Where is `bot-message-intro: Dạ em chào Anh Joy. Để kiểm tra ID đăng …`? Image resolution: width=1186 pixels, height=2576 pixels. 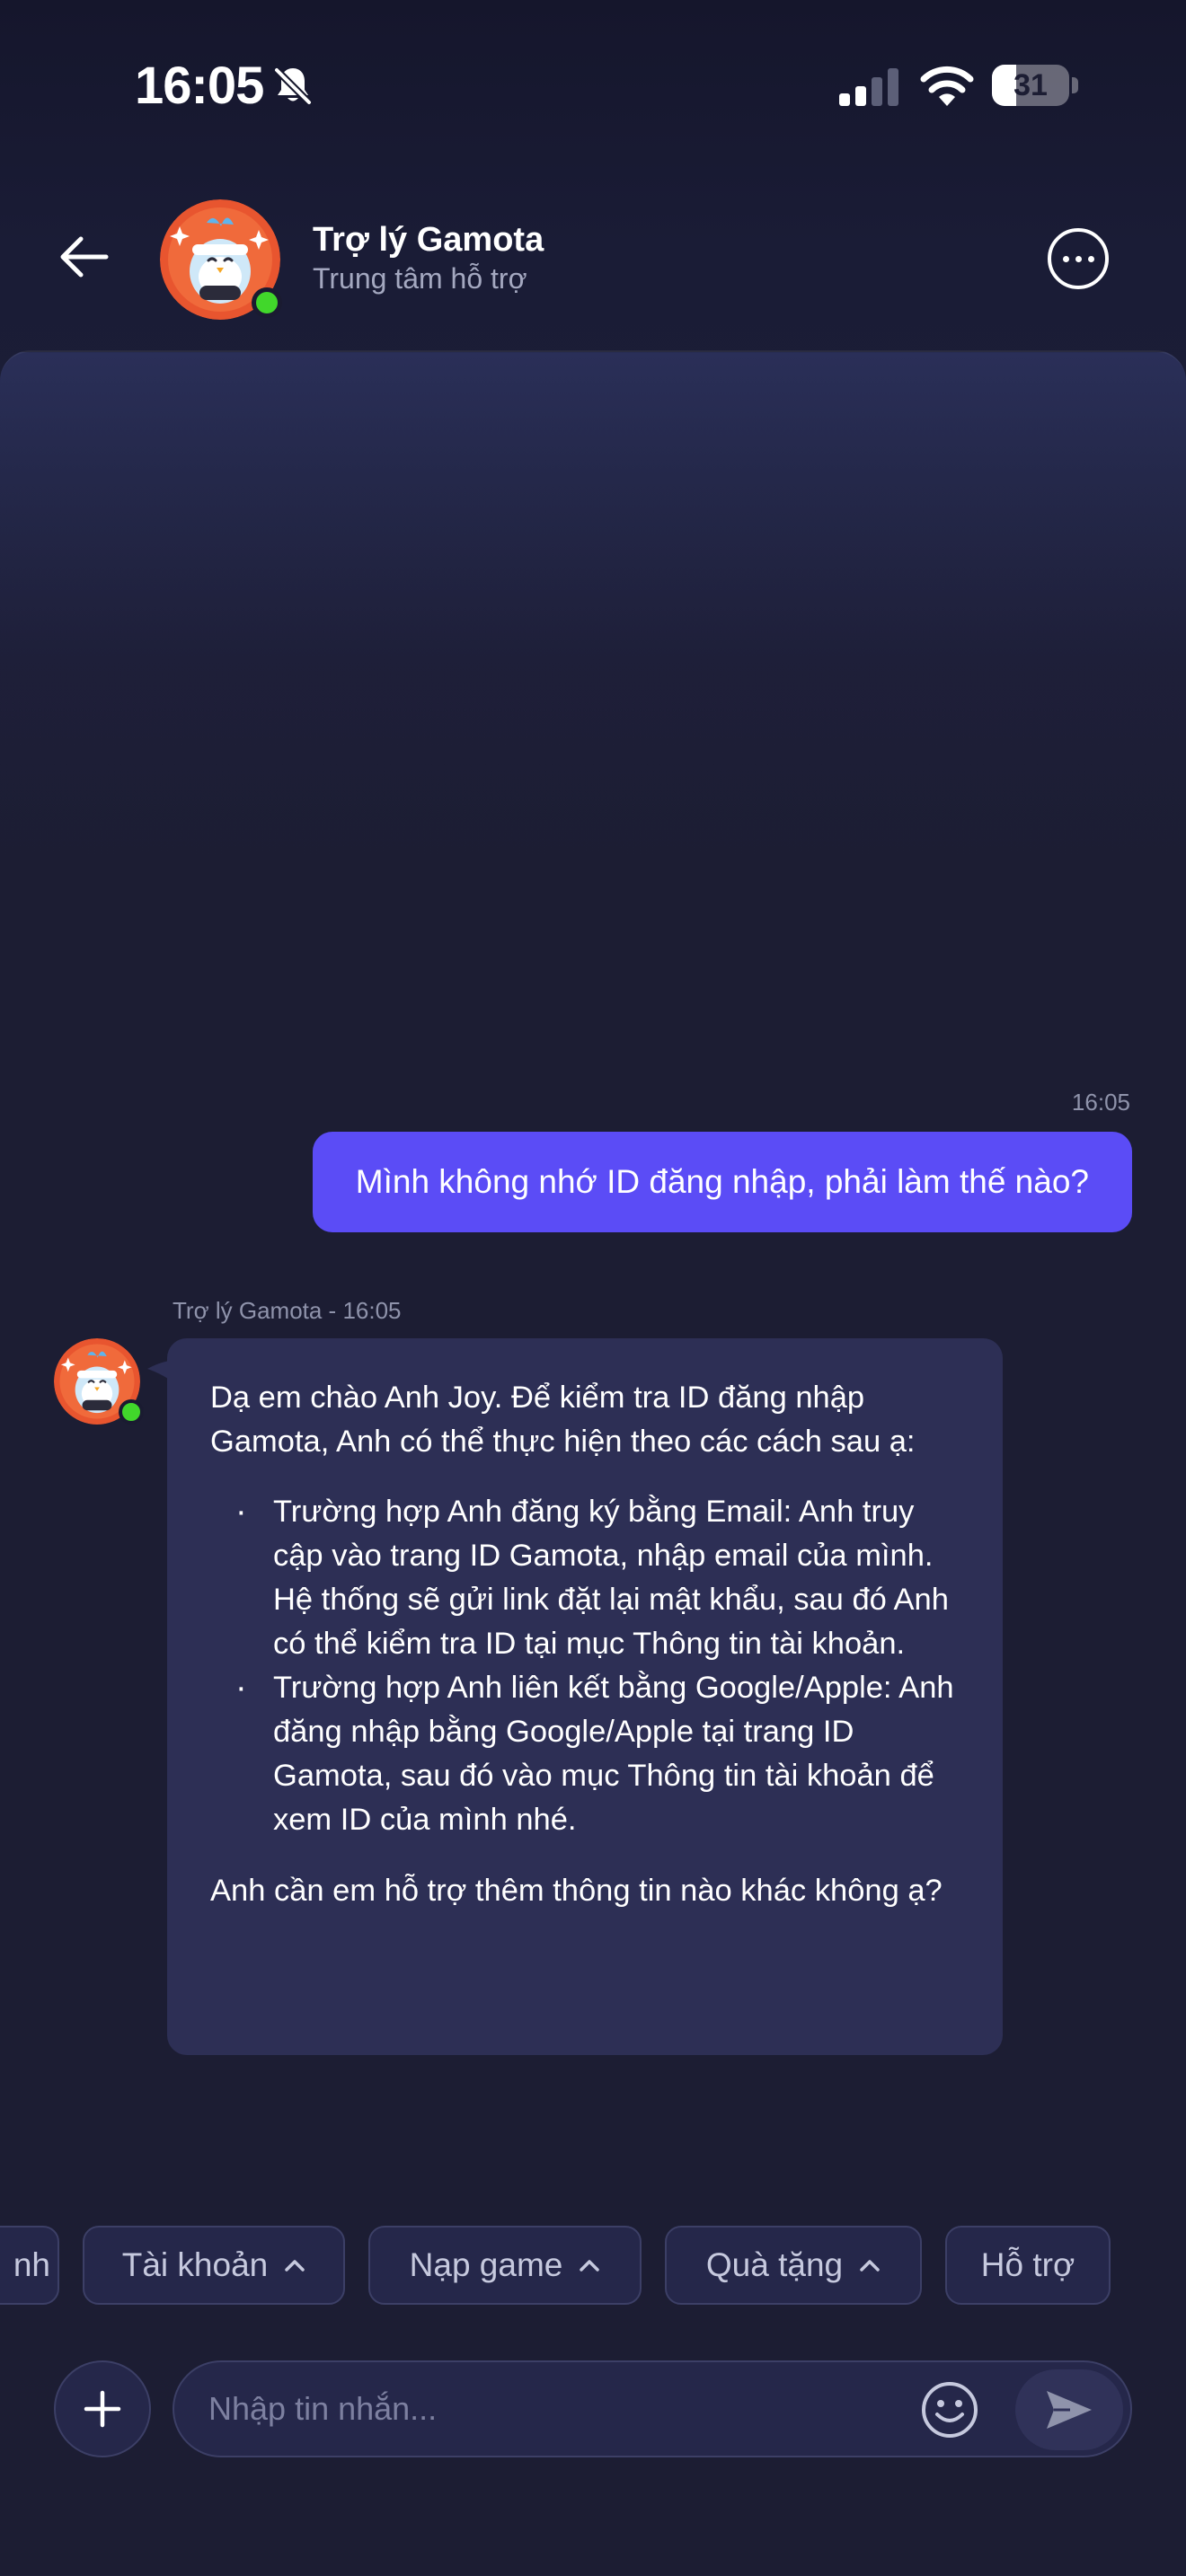 bot-message-intro: Dạ em chào Anh Joy. Để kiểm tra ID đăng … is located at coordinates (563, 1420).